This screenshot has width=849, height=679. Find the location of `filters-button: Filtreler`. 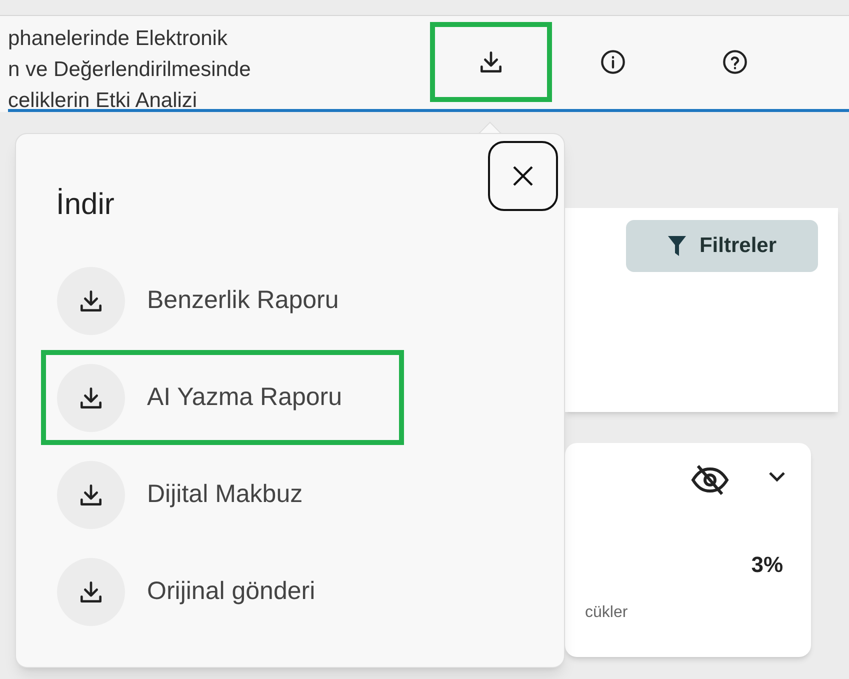

filters-button: Filtreler is located at coordinates (722, 246).